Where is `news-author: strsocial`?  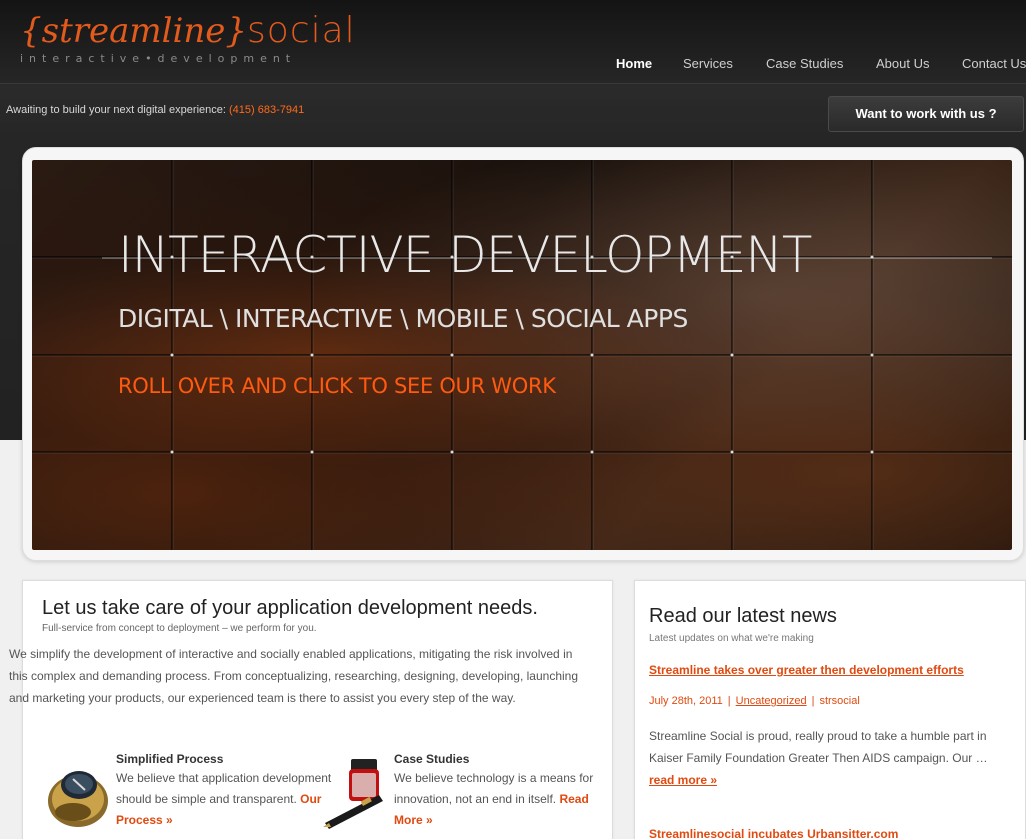
news-author: strsocial is located at coordinates (839, 701).